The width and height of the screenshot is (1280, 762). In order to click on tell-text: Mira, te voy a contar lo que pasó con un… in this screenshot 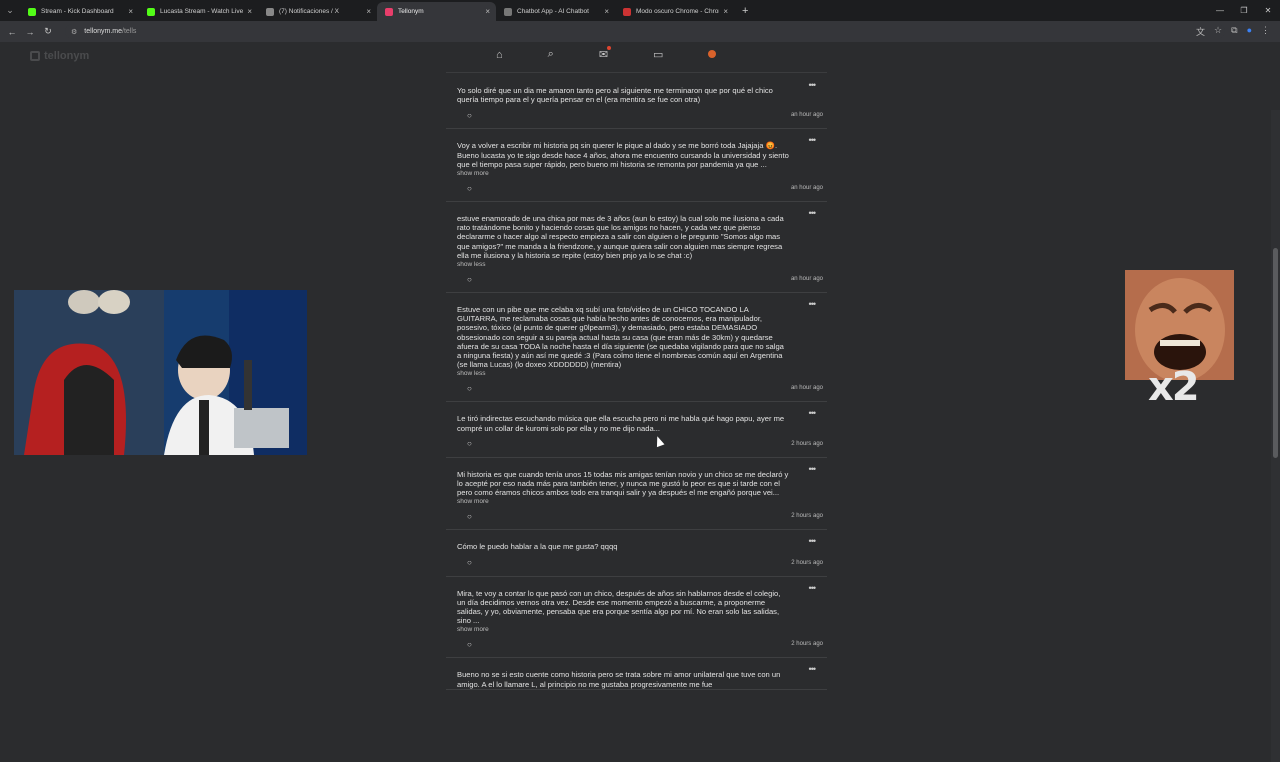, I will do `click(619, 607)`.